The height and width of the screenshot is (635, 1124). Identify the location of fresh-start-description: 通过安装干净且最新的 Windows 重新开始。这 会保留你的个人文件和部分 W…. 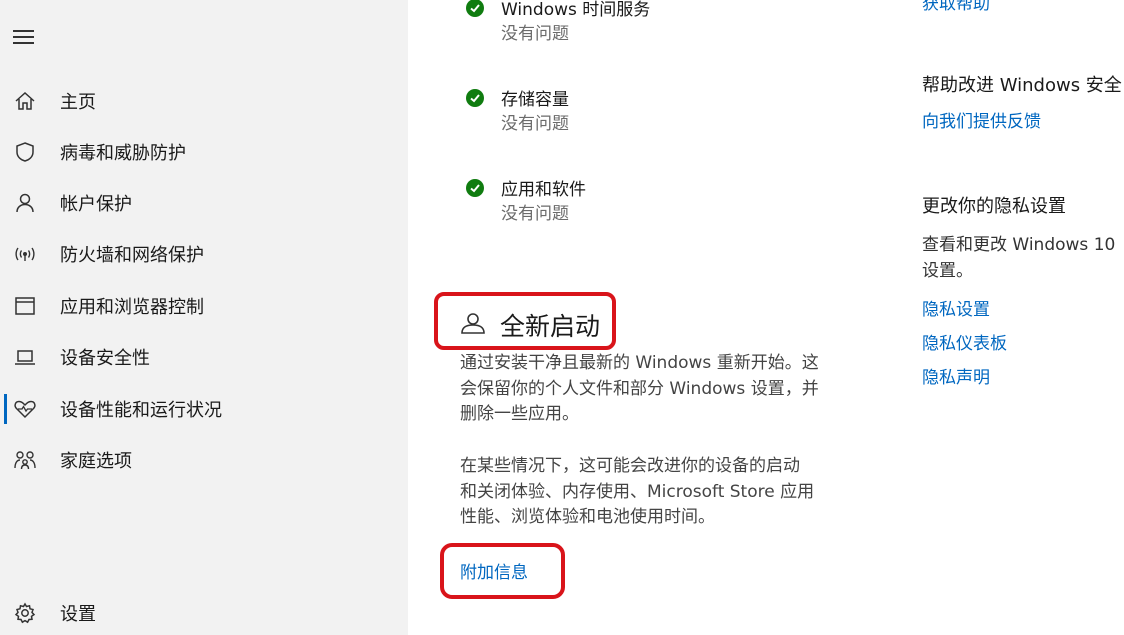
(665, 389).